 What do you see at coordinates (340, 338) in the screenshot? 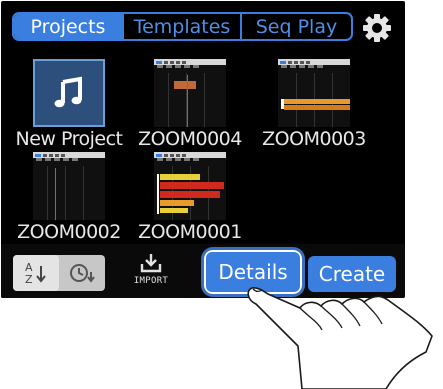
I see `pointing-hand-icon` at bounding box center [340, 338].